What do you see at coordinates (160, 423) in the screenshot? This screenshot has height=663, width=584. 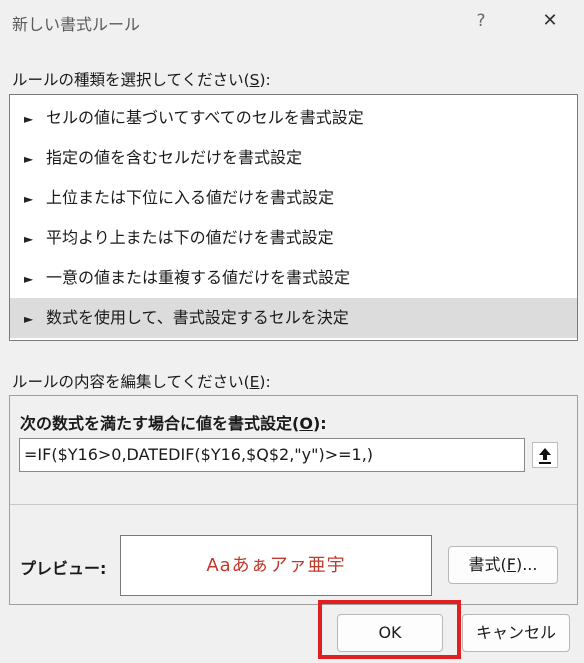 I see `formula-label-text: 次の数式を満たす場合に値を書式設定(` at bounding box center [160, 423].